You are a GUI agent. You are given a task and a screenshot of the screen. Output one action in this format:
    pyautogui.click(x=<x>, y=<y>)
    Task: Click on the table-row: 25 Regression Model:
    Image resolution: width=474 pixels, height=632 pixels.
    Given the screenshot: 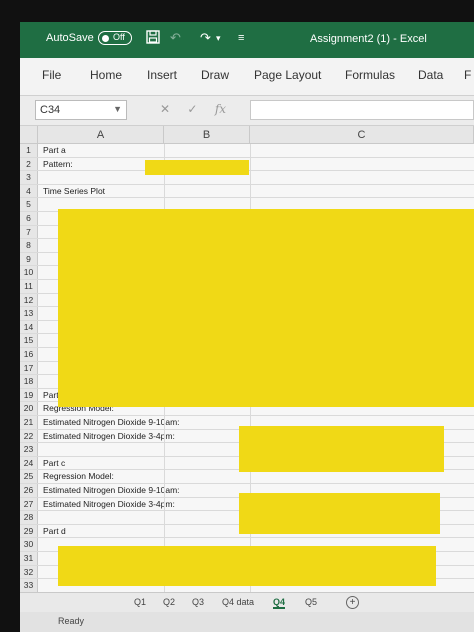 What is the action you would take?
    pyautogui.click(x=247, y=477)
    